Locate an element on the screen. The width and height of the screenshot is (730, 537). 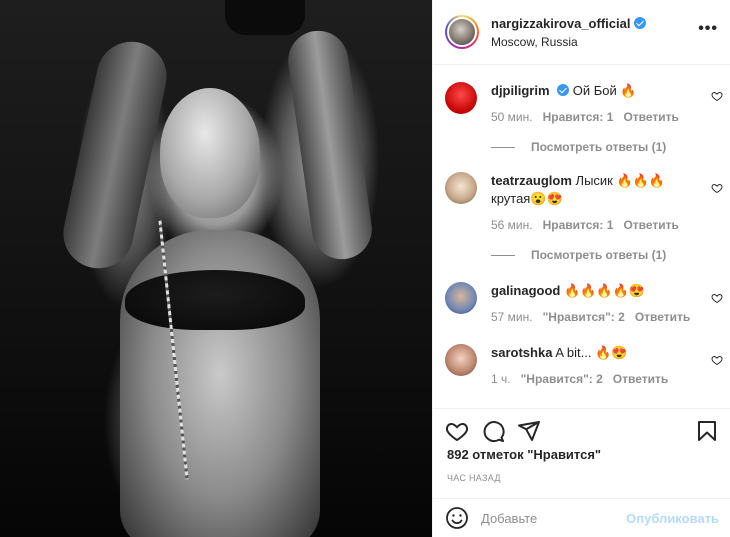
photo-arm-right is located at coordinates (330, 145).